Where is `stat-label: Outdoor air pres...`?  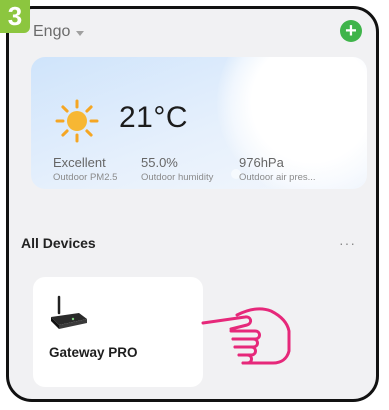 stat-label: Outdoor air pres... is located at coordinates (277, 177).